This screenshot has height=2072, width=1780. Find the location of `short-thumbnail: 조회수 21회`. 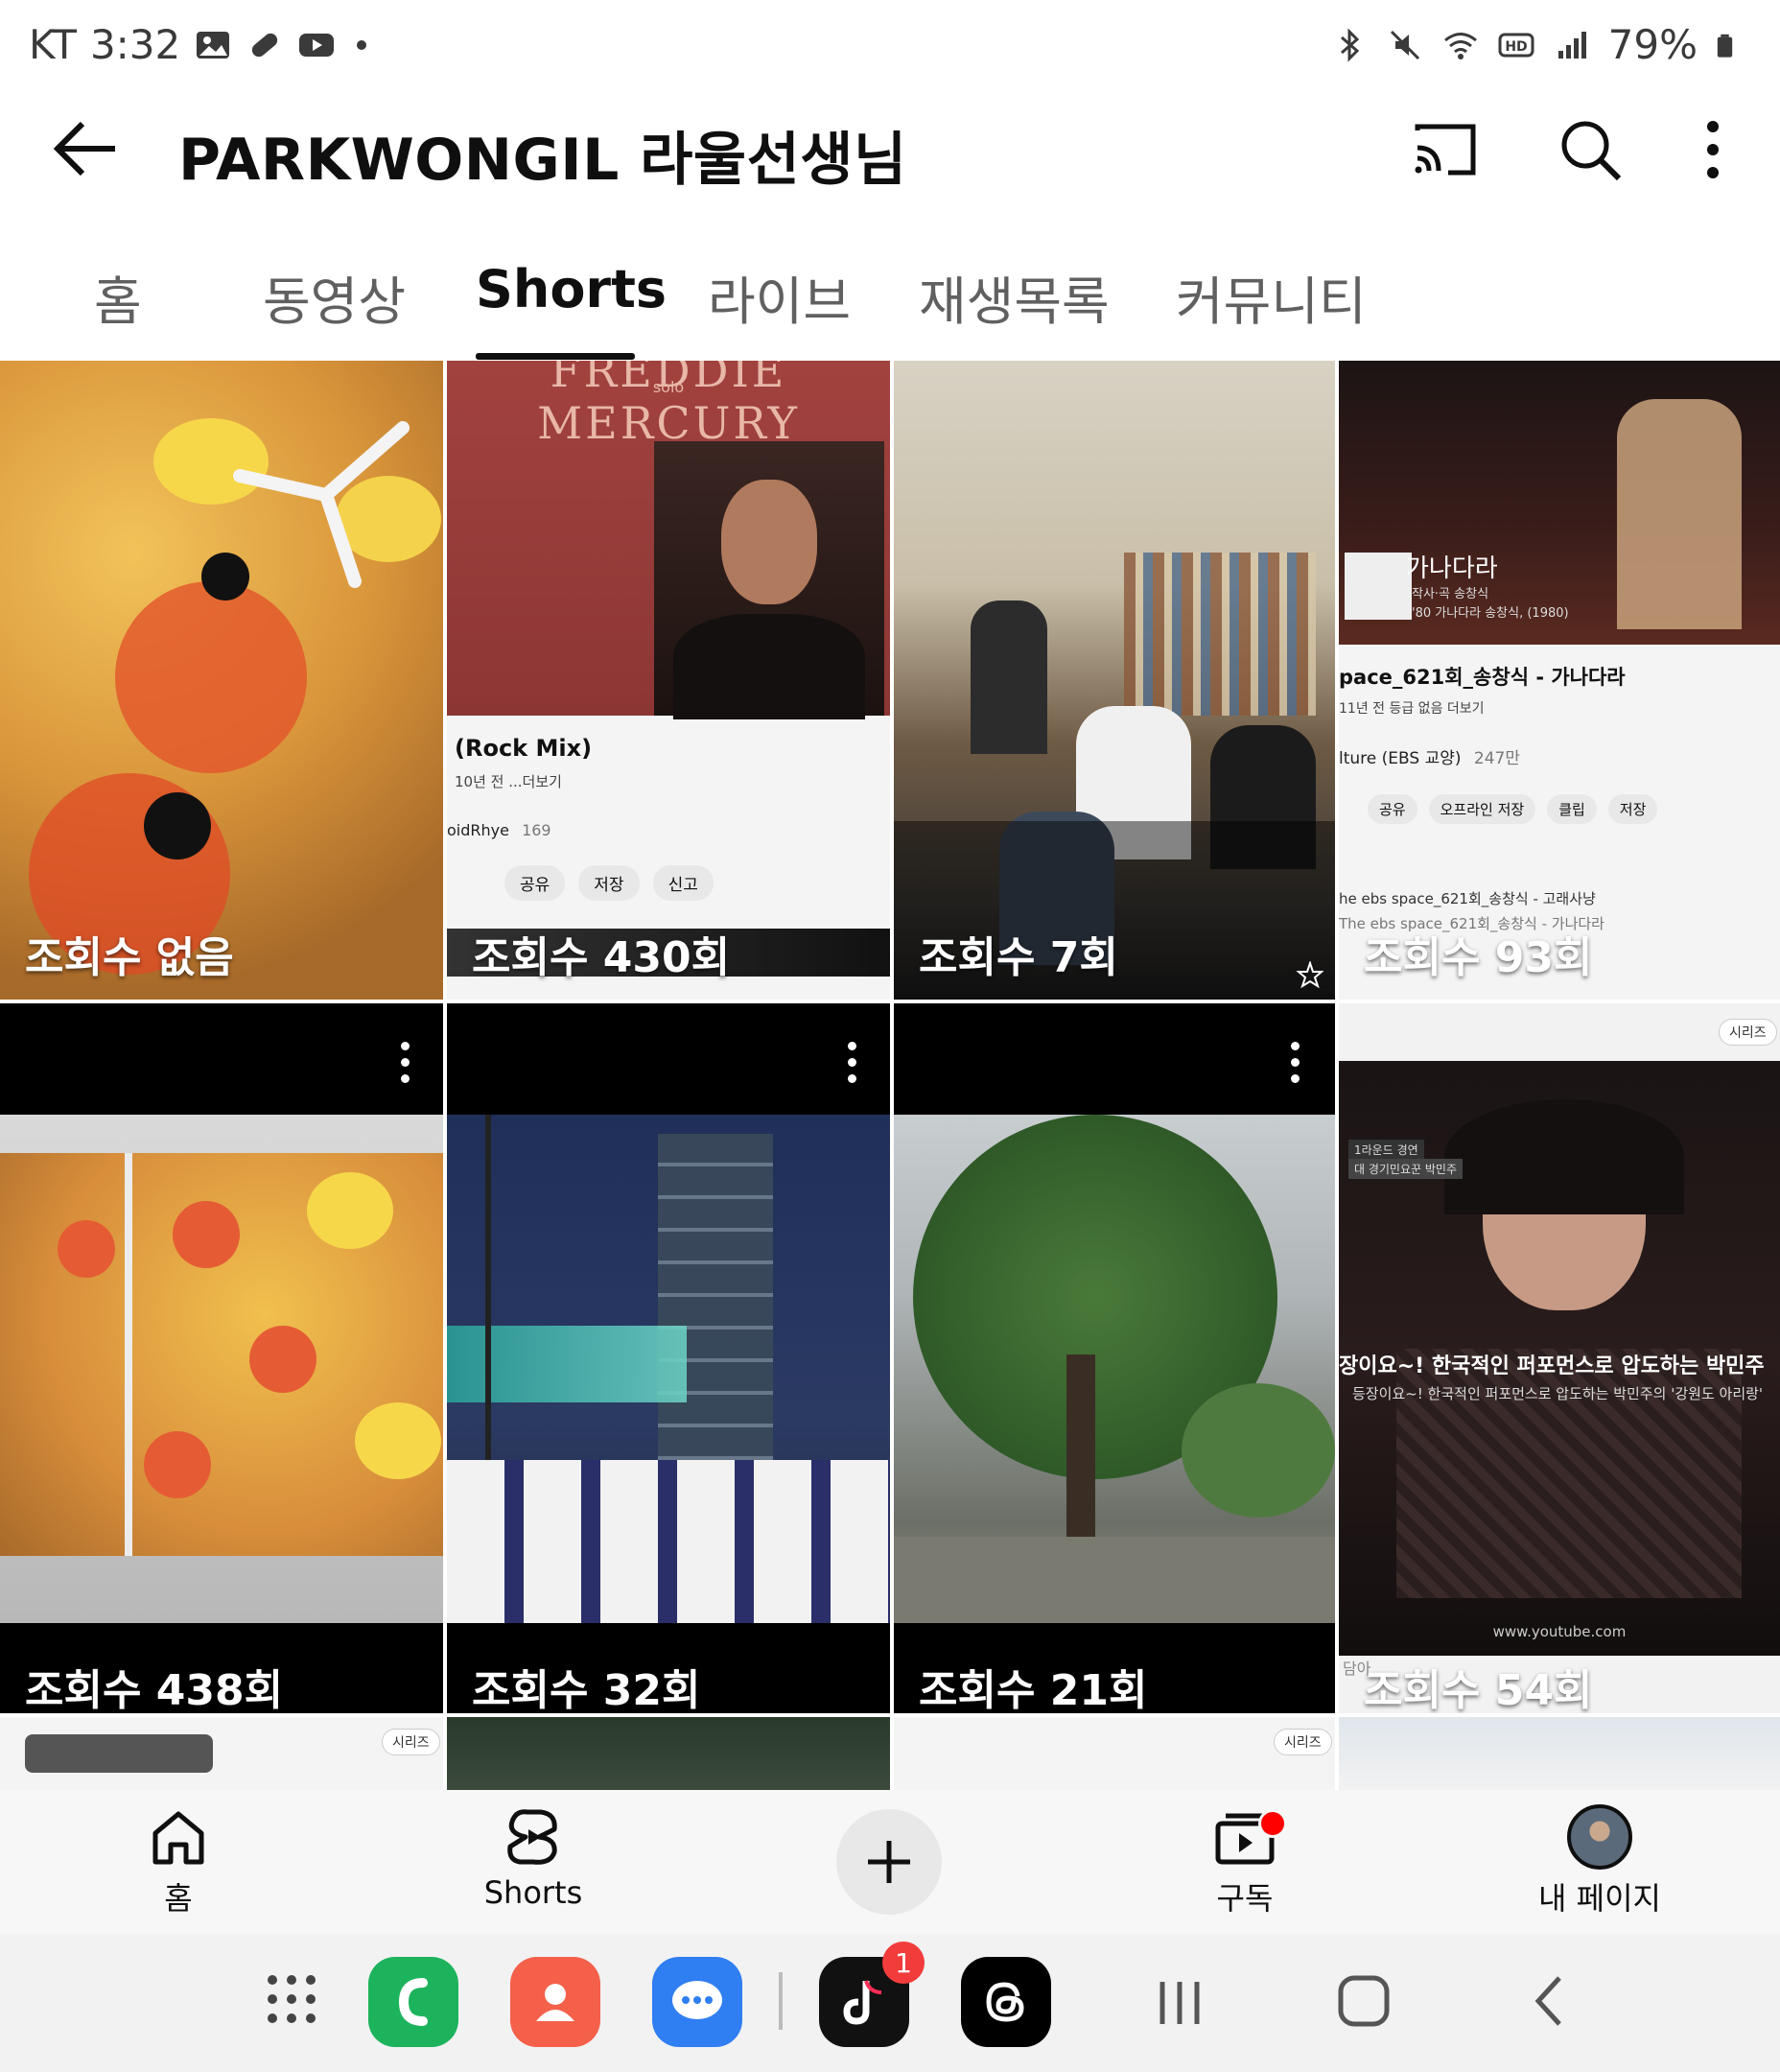

short-thumbnail: 조회수 21회 is located at coordinates (1115, 1358).